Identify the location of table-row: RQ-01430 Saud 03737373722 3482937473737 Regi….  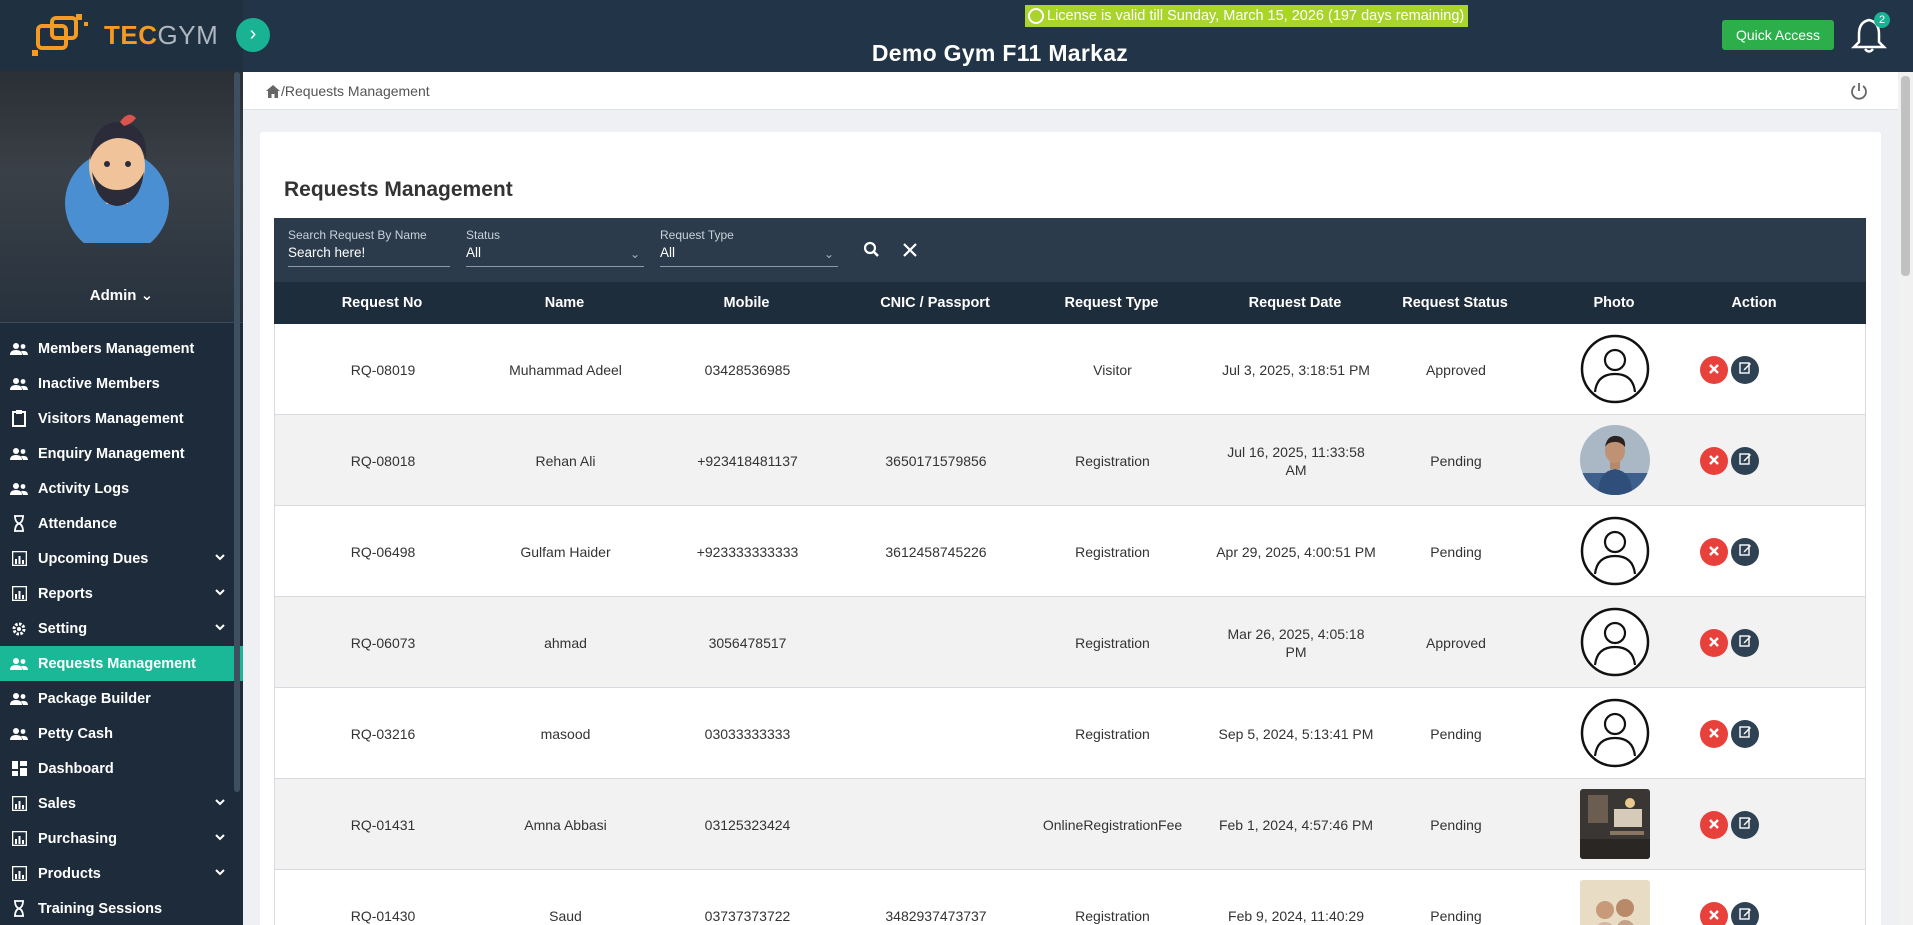
(1070, 897).